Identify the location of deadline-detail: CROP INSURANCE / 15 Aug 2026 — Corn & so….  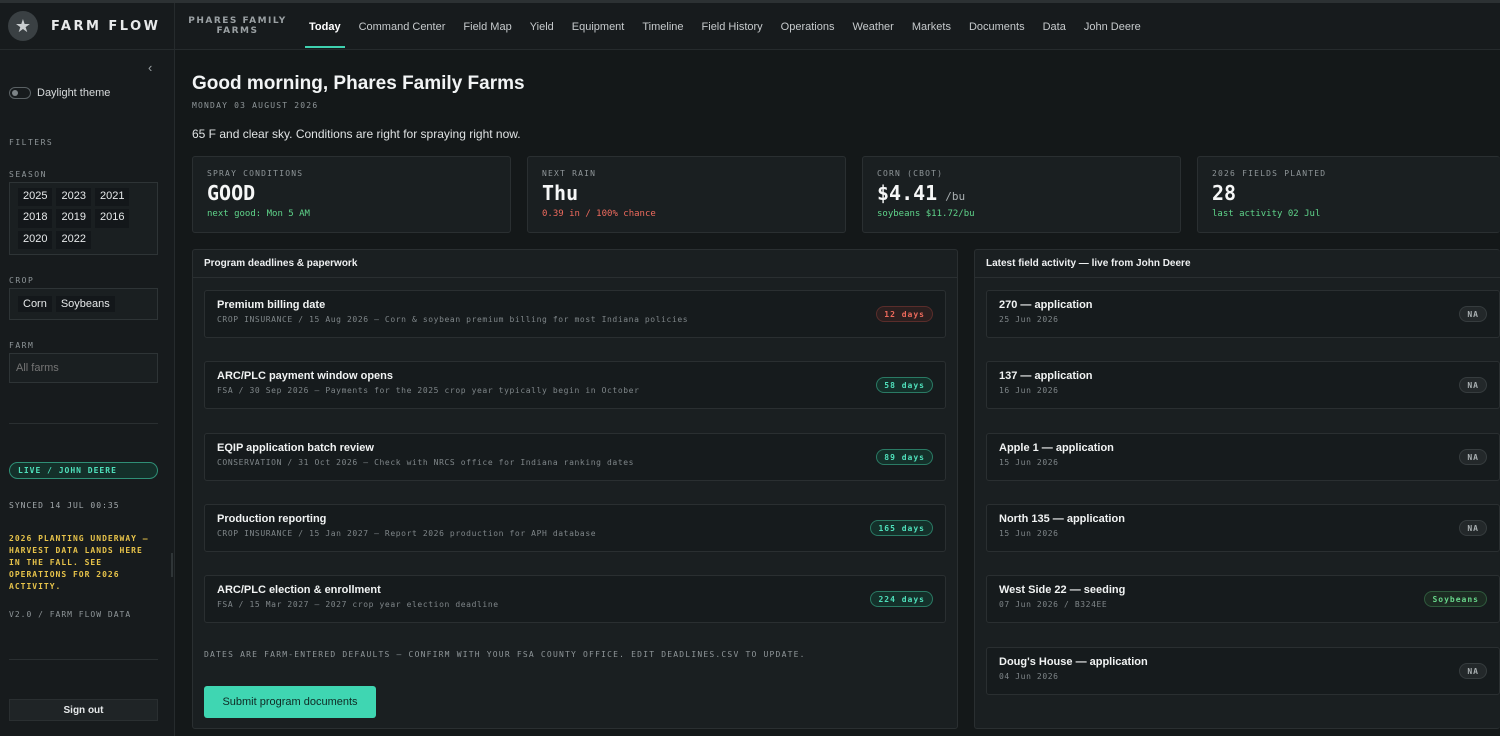
(453, 319).